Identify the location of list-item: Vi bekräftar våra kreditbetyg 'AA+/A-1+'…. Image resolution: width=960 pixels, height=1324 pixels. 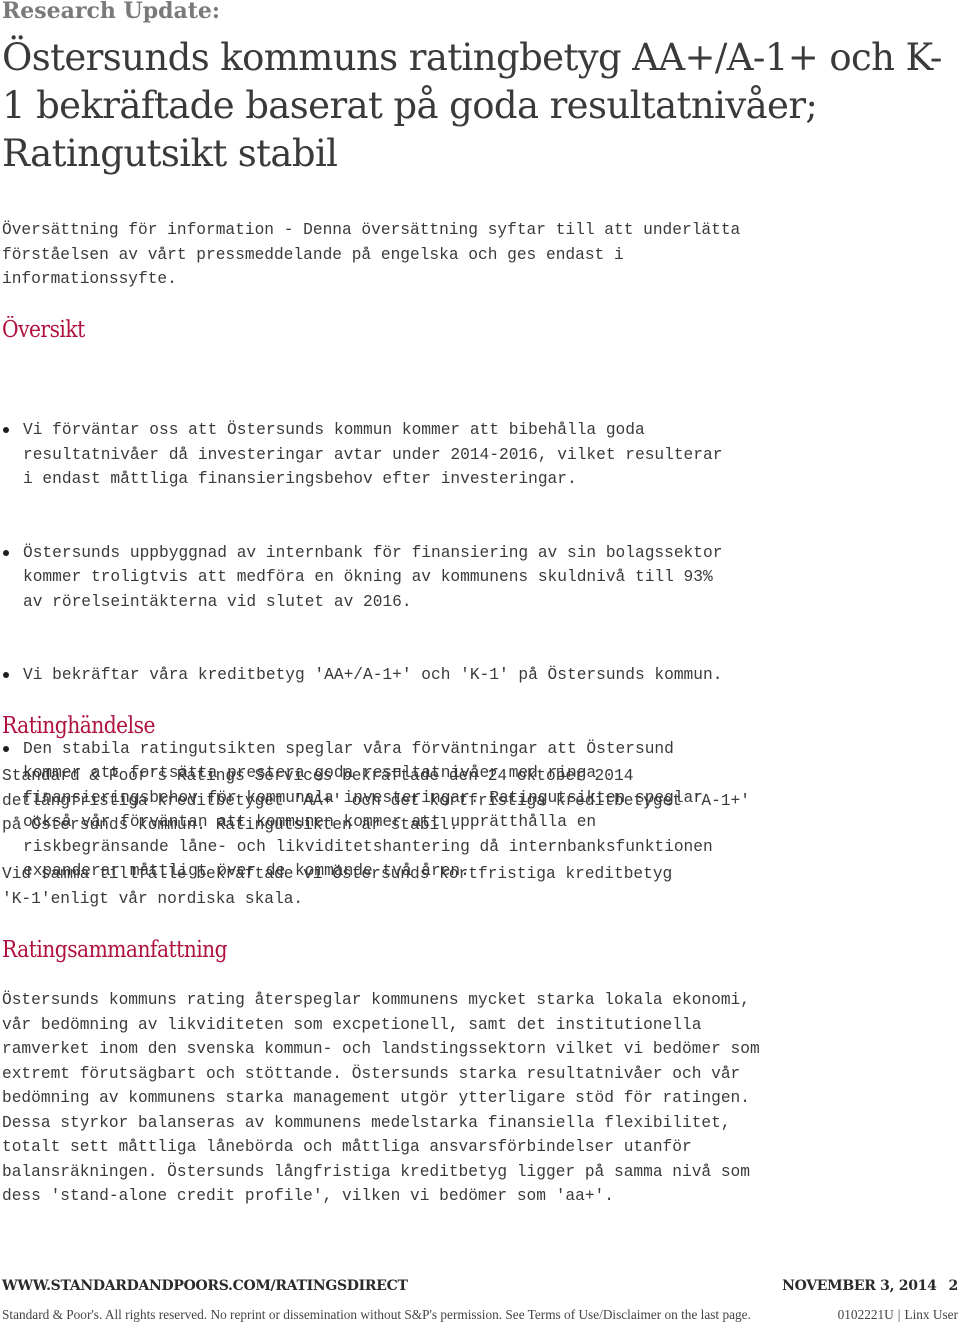
(475, 675).